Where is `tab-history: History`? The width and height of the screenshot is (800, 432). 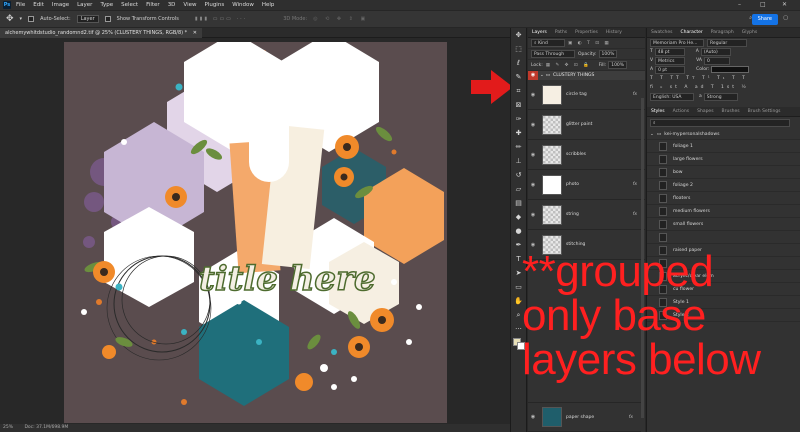
tab-history: History is located at coordinates (614, 32).